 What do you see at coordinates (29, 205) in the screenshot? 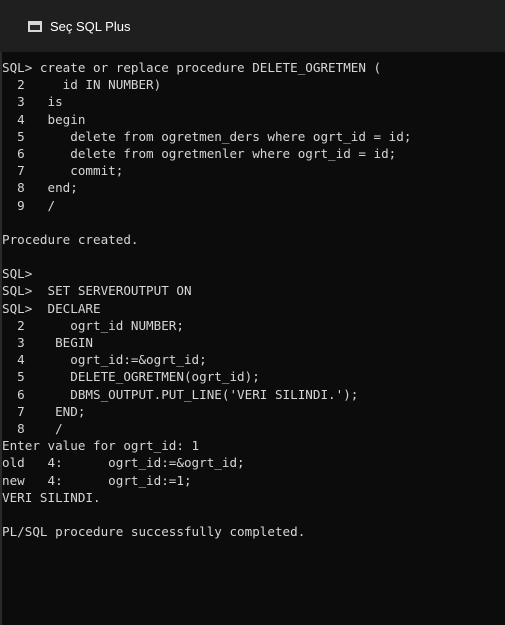
I see `console-line: 9 /` at bounding box center [29, 205].